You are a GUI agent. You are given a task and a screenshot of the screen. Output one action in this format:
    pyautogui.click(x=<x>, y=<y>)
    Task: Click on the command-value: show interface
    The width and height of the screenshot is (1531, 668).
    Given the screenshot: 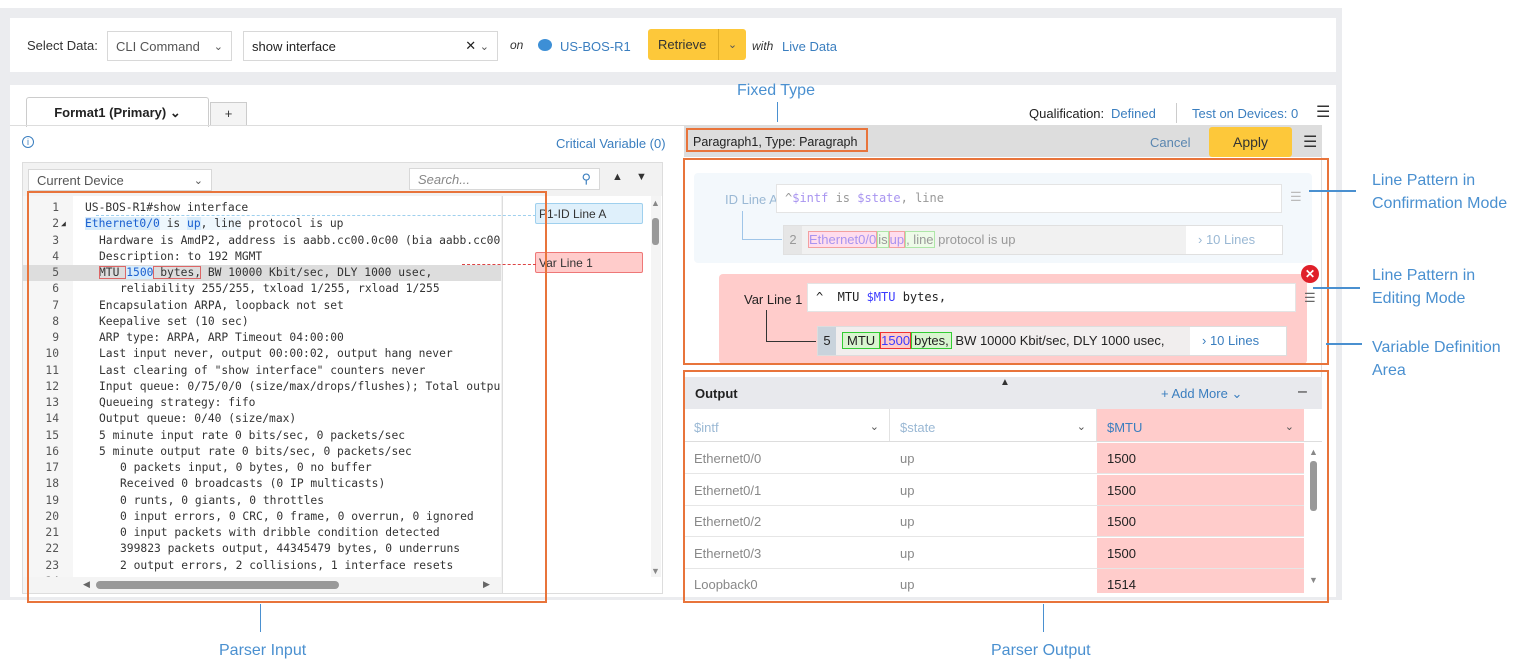 What is the action you would take?
    pyautogui.click(x=294, y=46)
    